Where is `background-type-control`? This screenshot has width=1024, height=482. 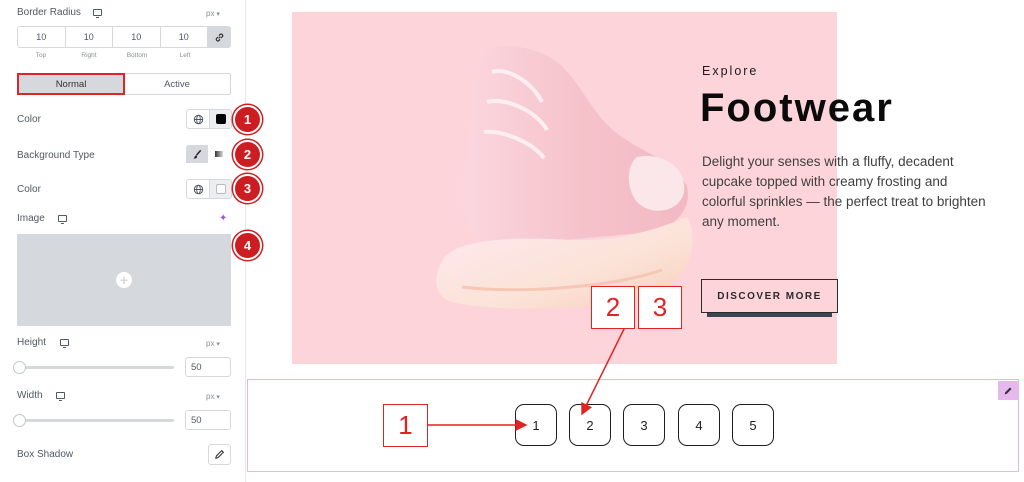
background-type-control is located at coordinates (208, 155).